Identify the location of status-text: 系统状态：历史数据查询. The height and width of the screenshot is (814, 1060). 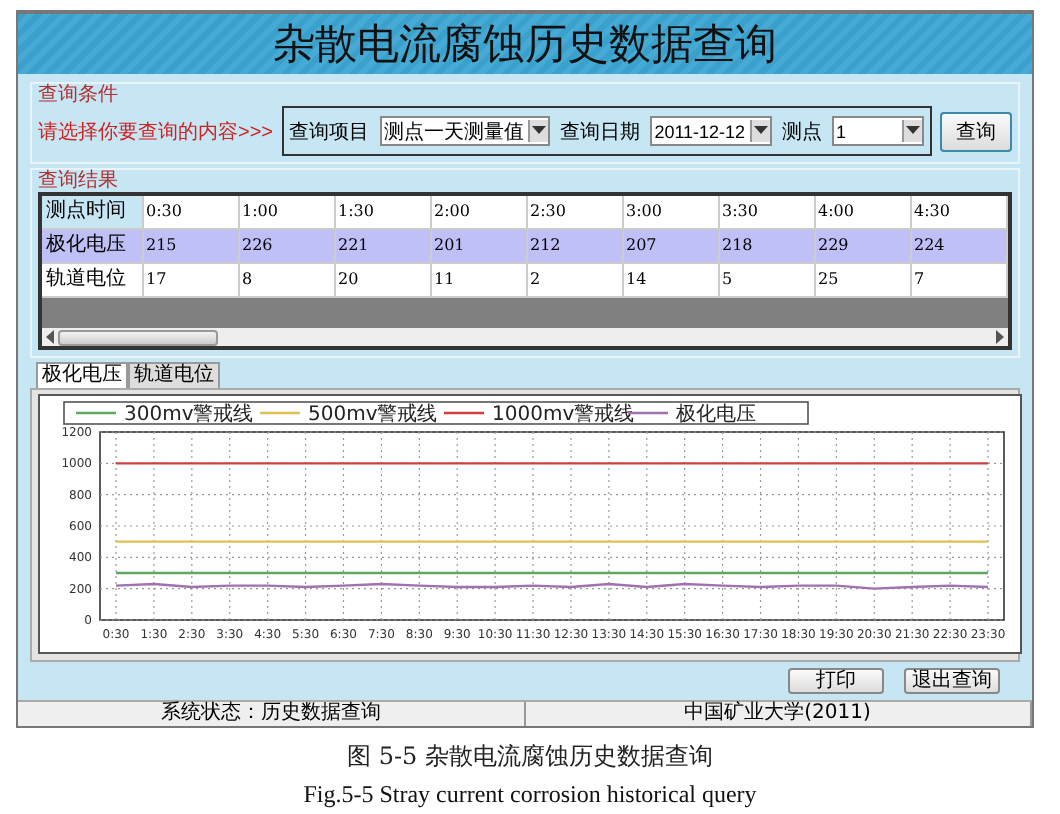
(271, 714).